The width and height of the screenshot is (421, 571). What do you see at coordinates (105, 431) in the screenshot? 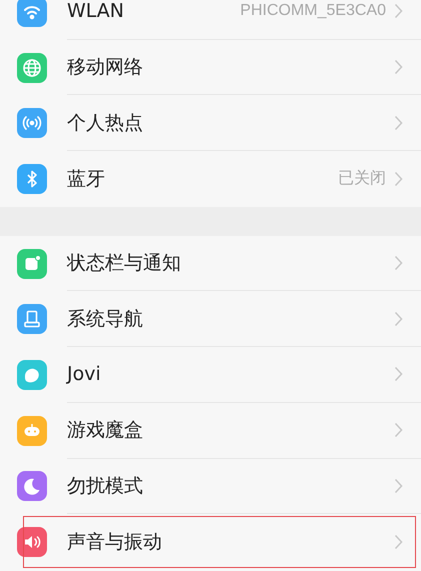
I see `setting-label: 游戏魔盒` at bounding box center [105, 431].